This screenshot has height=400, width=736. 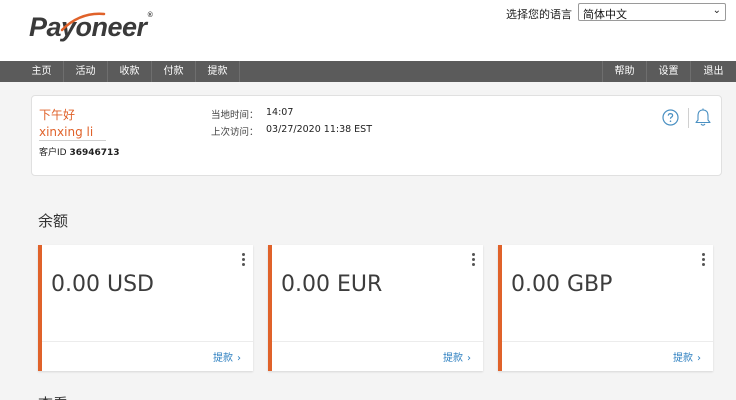 What do you see at coordinates (42, 71) in the screenshot?
I see `nav-item-home: 主页` at bounding box center [42, 71].